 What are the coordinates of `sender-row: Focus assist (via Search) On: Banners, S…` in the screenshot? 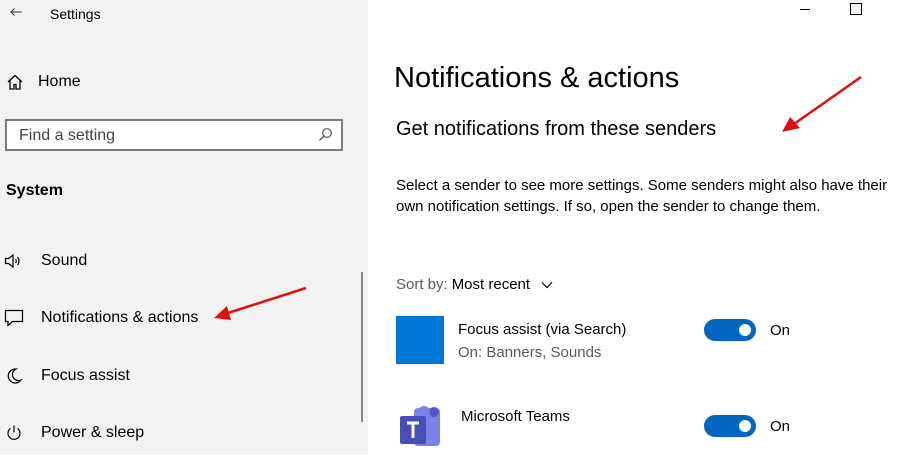 It's located at (646, 342).